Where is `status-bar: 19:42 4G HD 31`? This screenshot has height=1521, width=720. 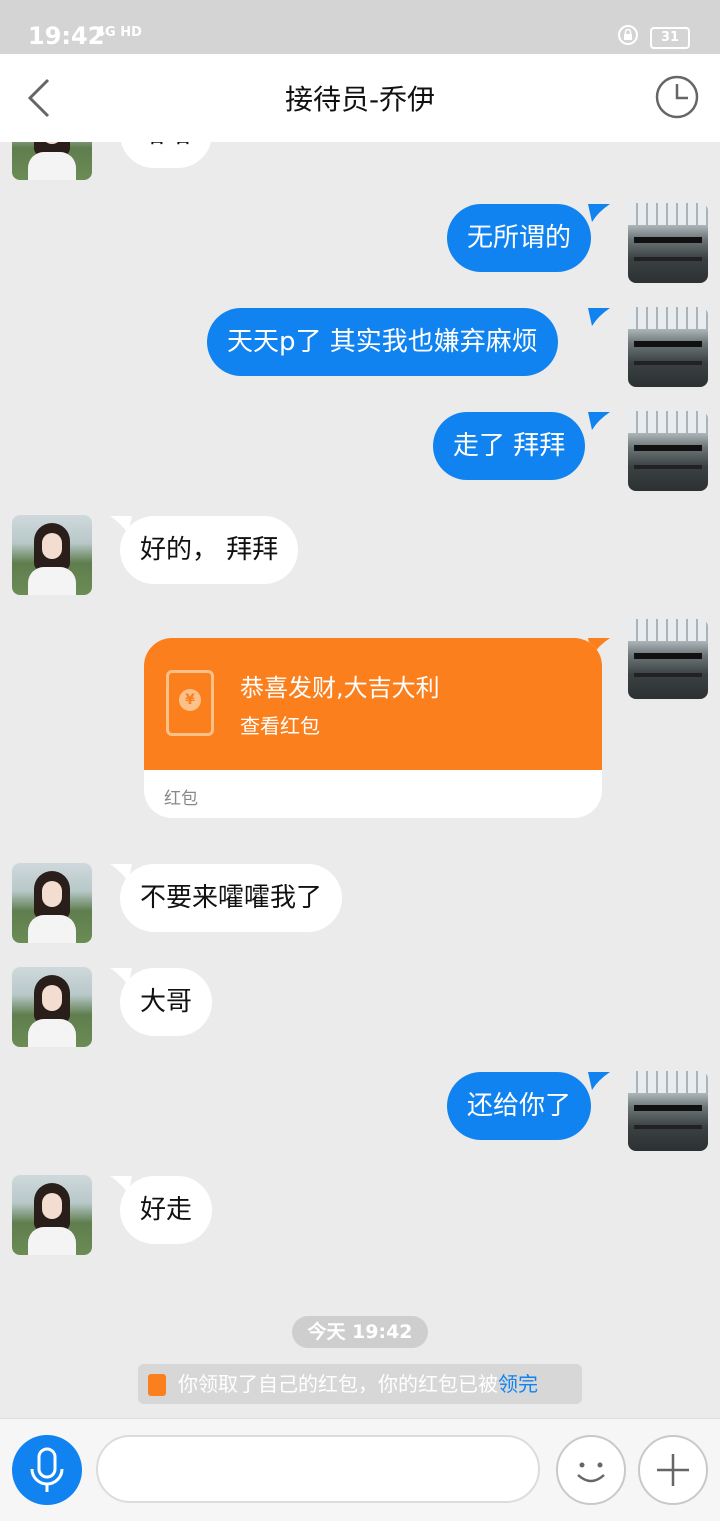 status-bar: 19:42 4G HD 31 is located at coordinates (360, 27).